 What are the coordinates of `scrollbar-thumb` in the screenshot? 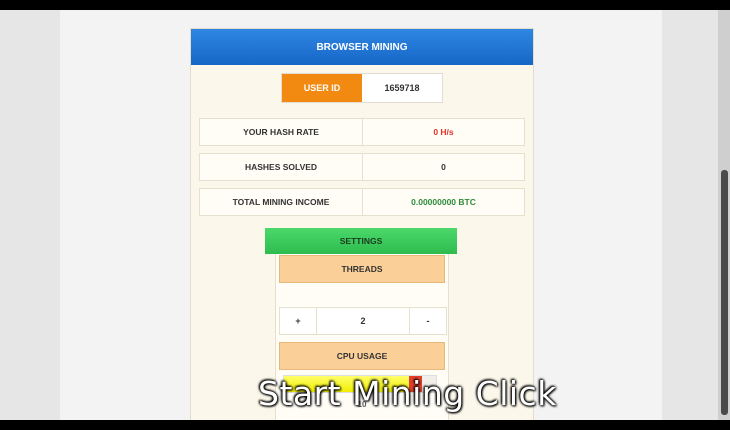 It's located at (724, 292).